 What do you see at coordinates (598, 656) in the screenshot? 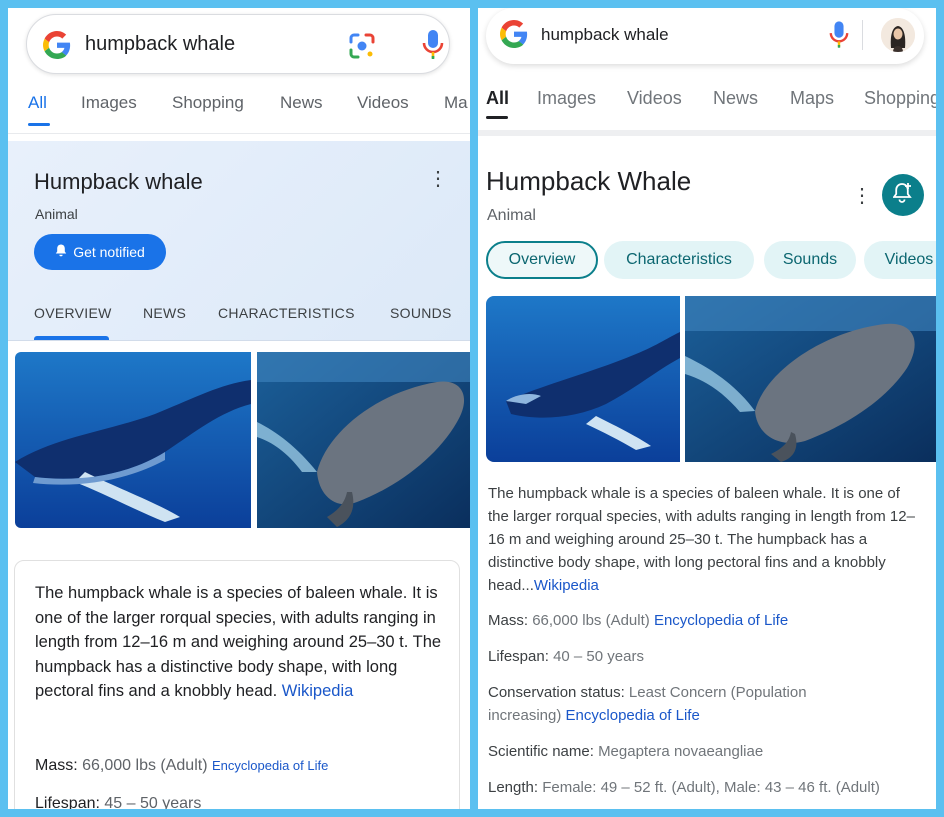
I see `fact-value: 40 – 50 years` at bounding box center [598, 656].